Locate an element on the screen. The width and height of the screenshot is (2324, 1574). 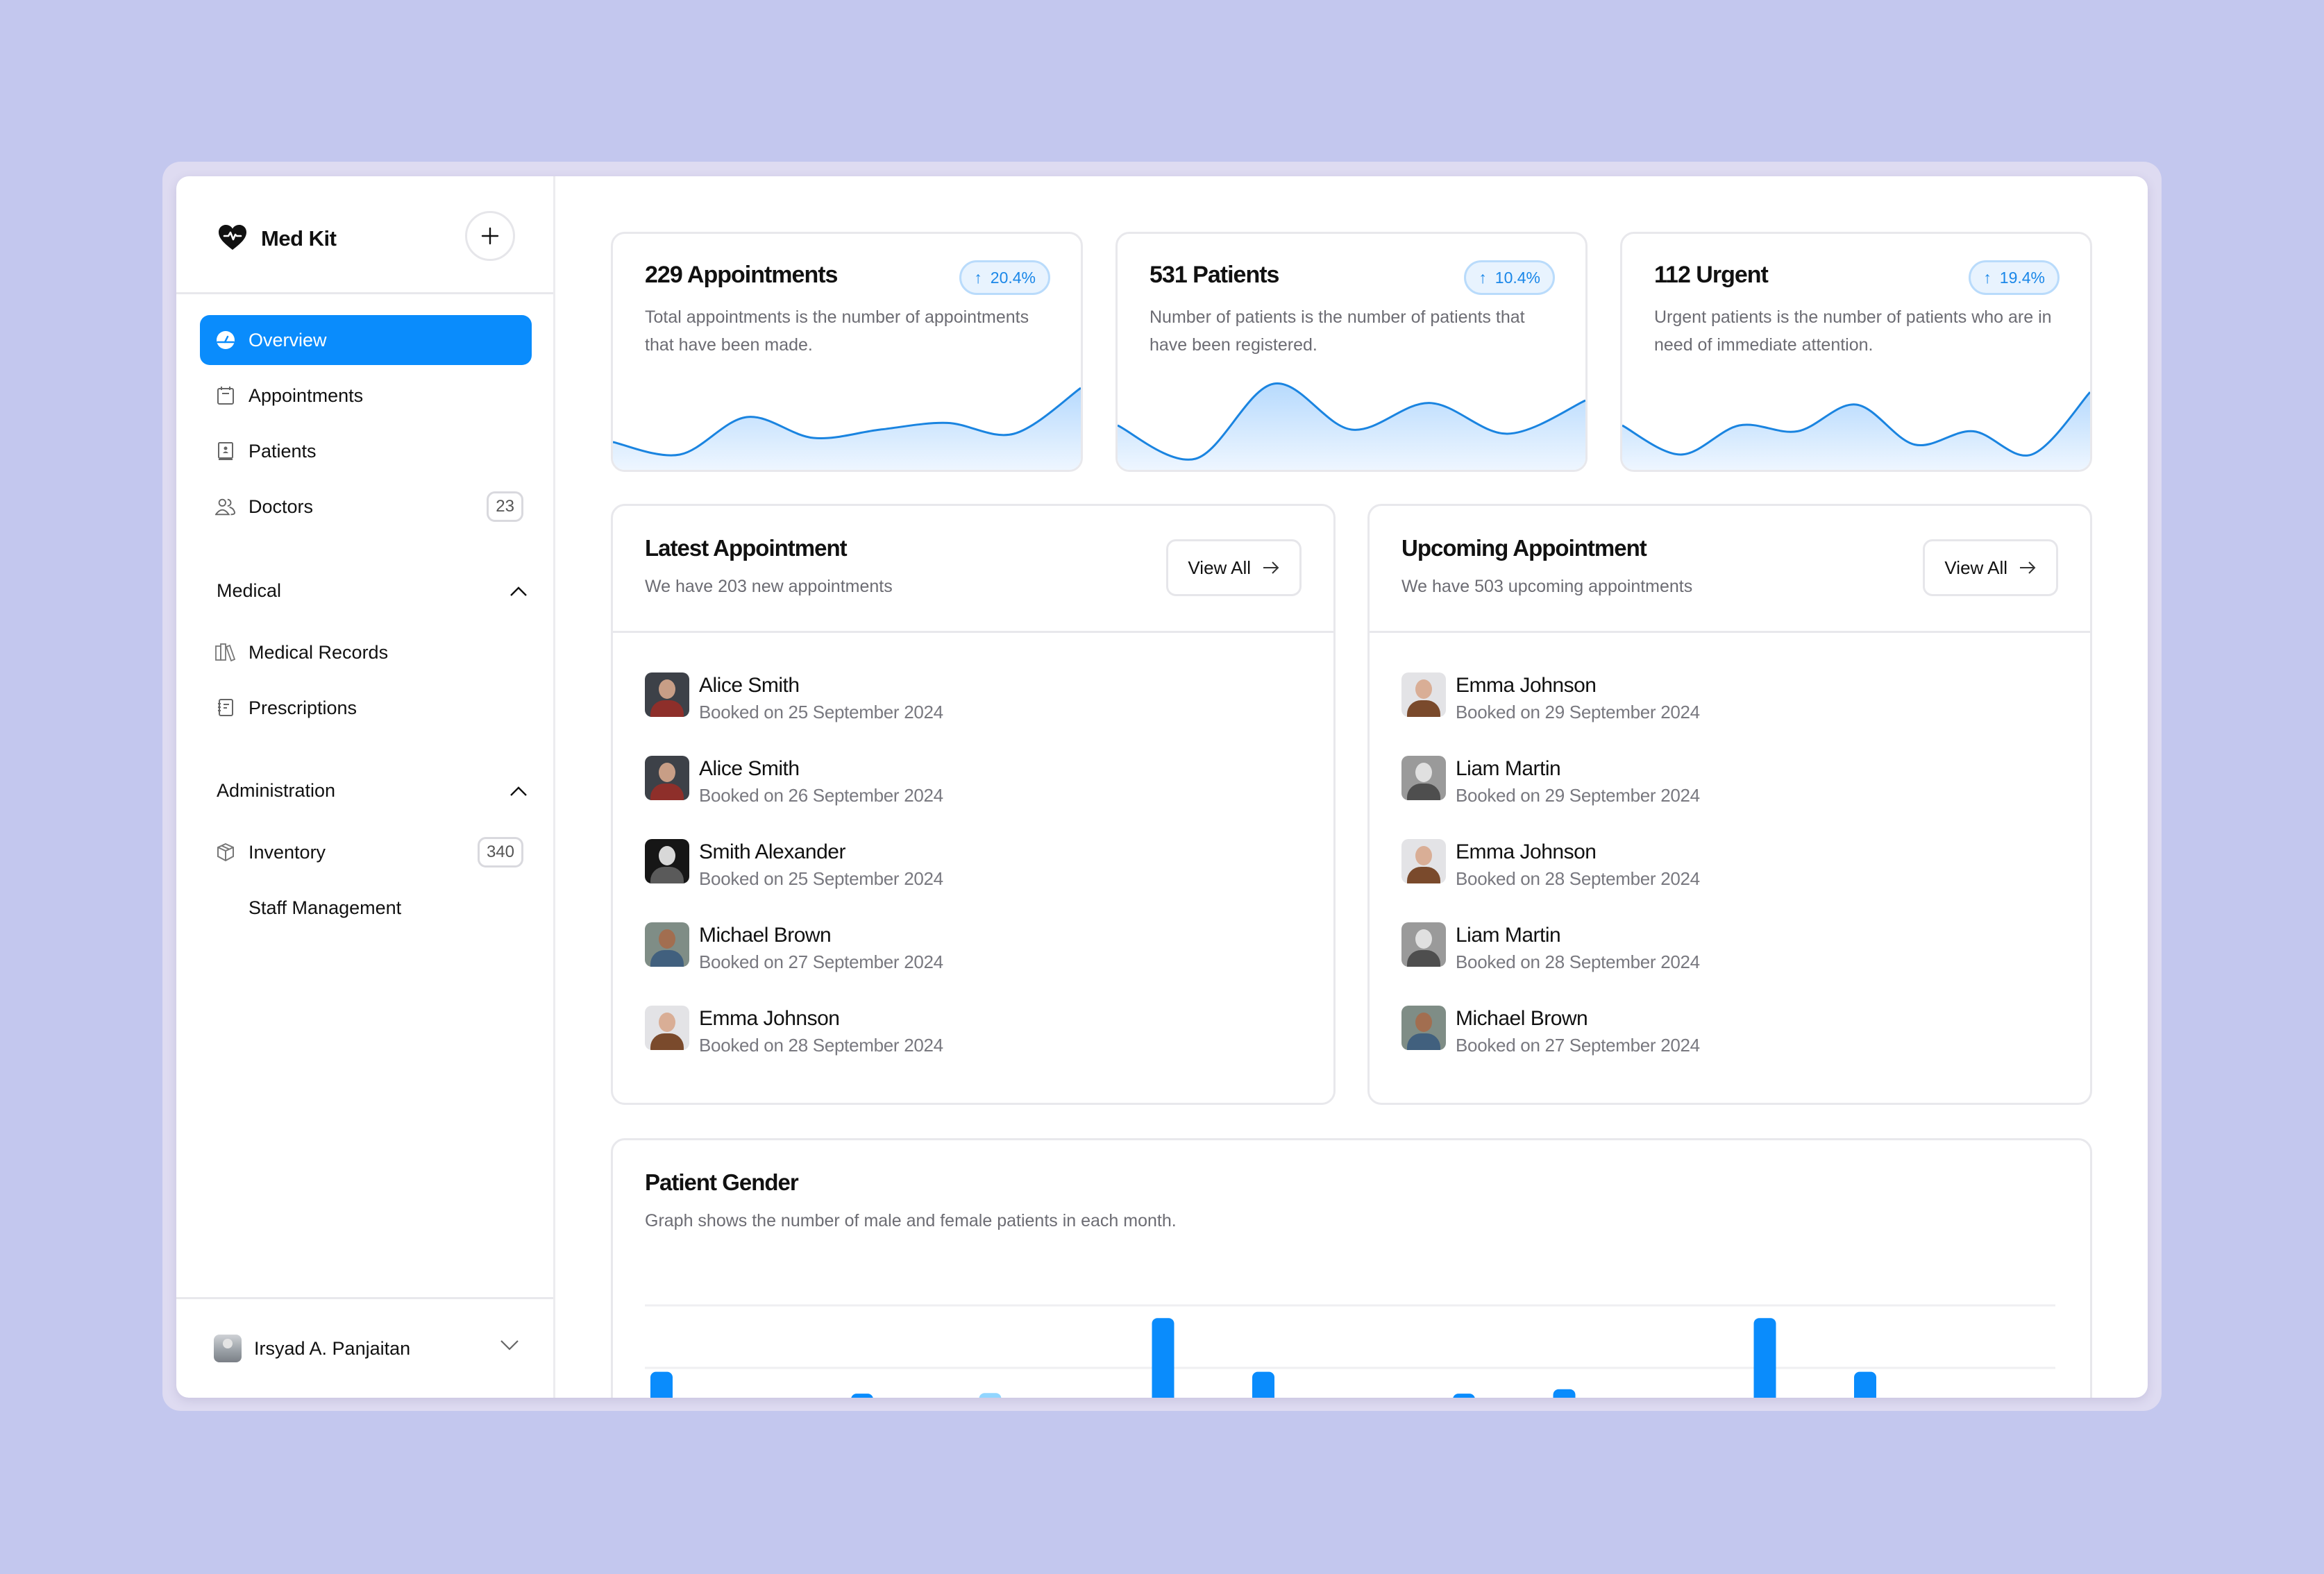
sidebar-item-label: Appointments is located at coordinates (306, 395).